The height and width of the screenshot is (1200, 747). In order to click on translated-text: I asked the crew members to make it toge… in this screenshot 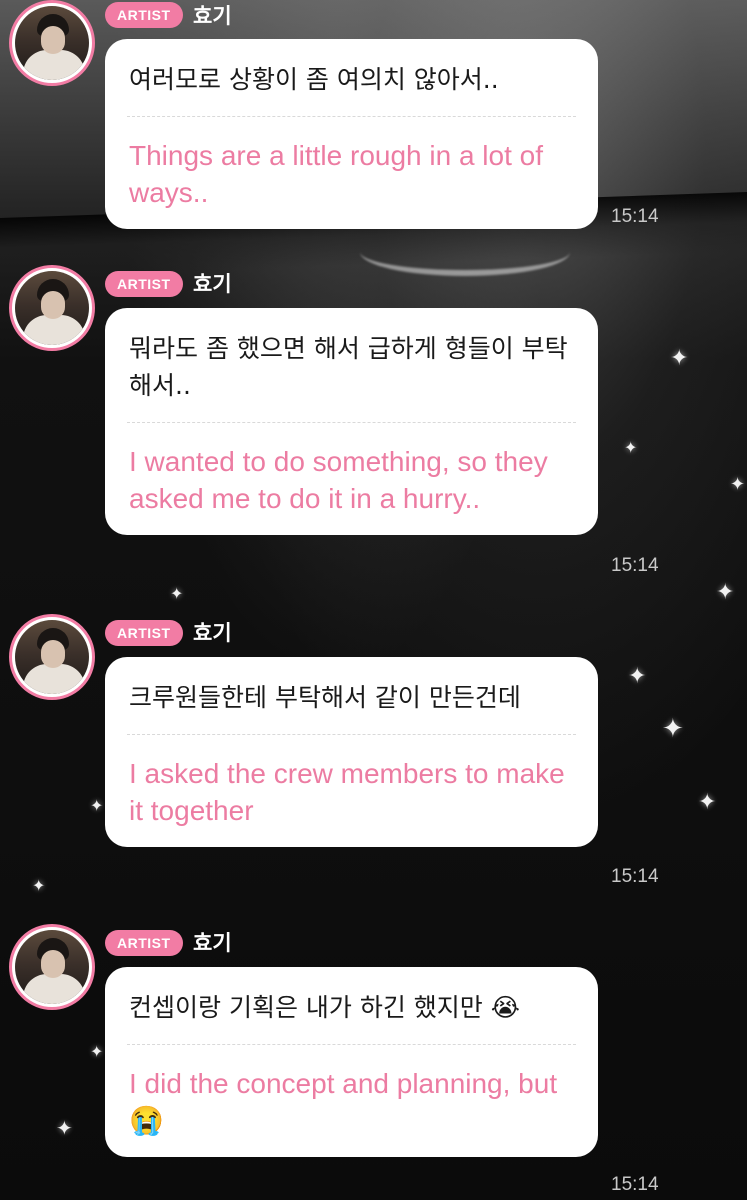, I will do `click(347, 792)`.